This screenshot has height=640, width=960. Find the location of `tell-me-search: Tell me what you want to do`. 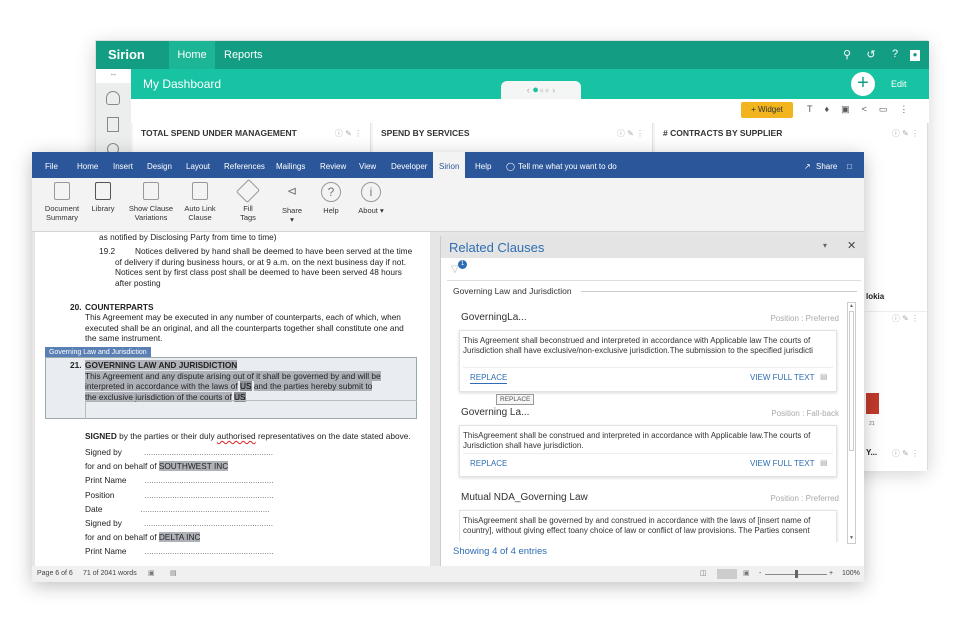

tell-me-search: Tell me what you want to do is located at coordinates (567, 165).